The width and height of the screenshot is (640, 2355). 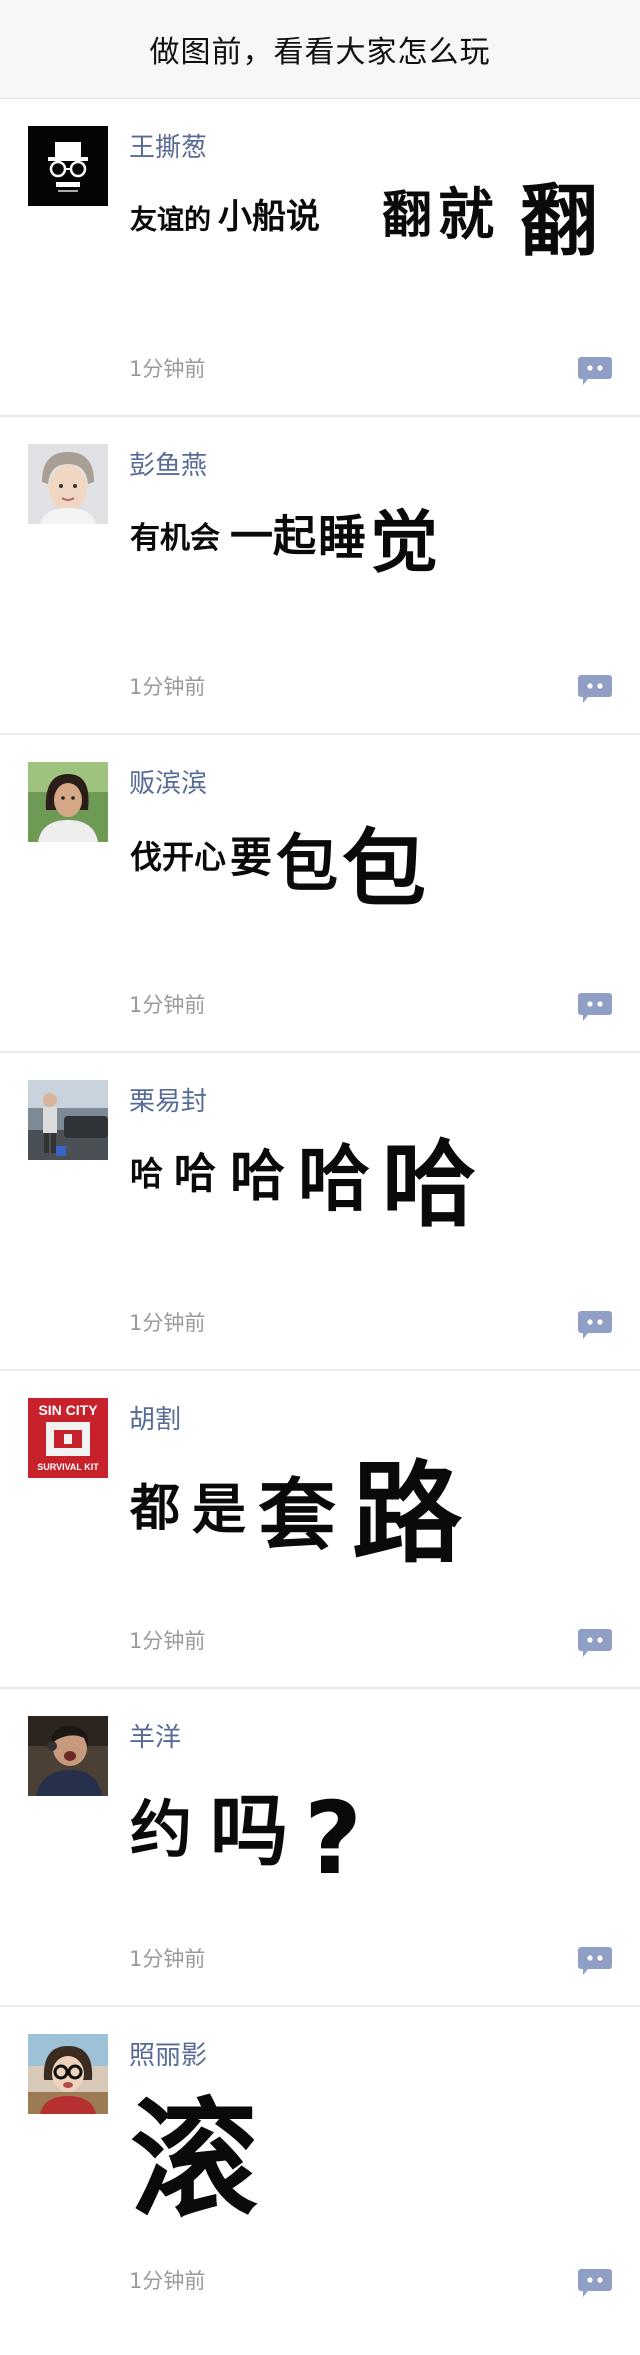 What do you see at coordinates (251, 857) in the screenshot?
I see `post-text-segment: 要` at bounding box center [251, 857].